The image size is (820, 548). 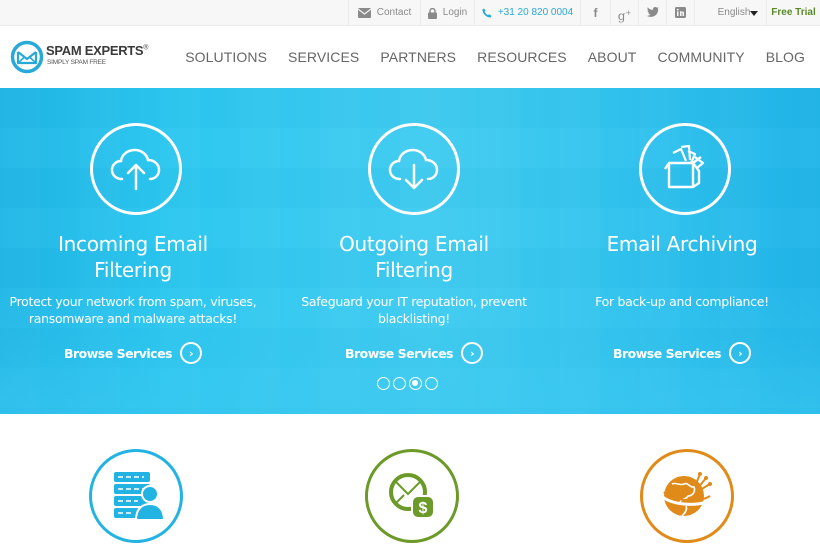 I want to click on carousel-pagination, so click(x=409, y=383).